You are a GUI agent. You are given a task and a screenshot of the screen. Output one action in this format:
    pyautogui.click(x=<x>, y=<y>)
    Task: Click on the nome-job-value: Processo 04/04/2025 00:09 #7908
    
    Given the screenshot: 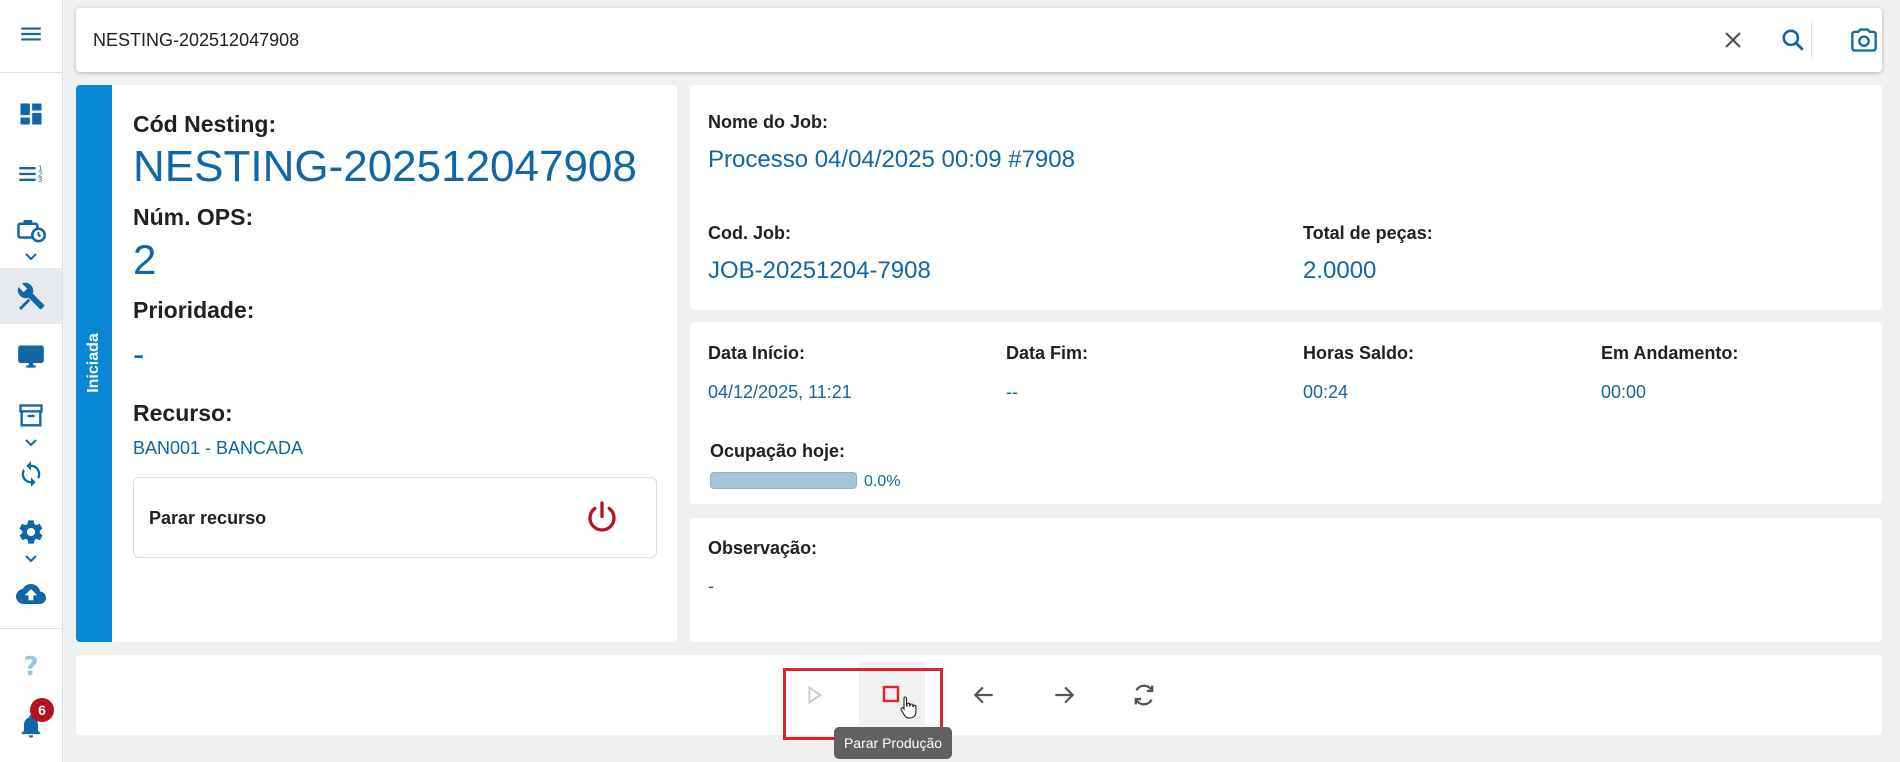 What is the action you would take?
    pyautogui.click(x=891, y=159)
    